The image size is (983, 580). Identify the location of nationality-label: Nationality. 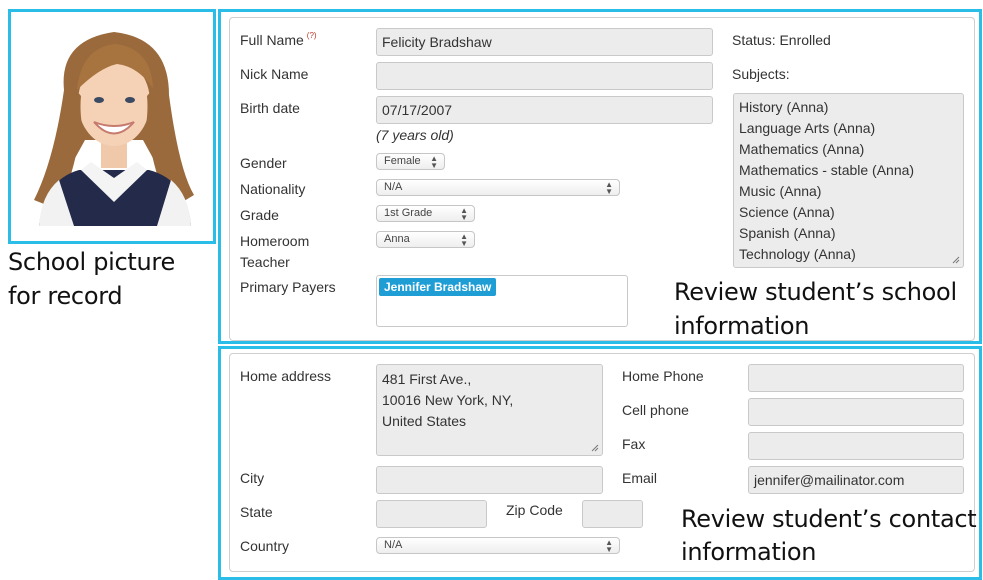
(273, 189).